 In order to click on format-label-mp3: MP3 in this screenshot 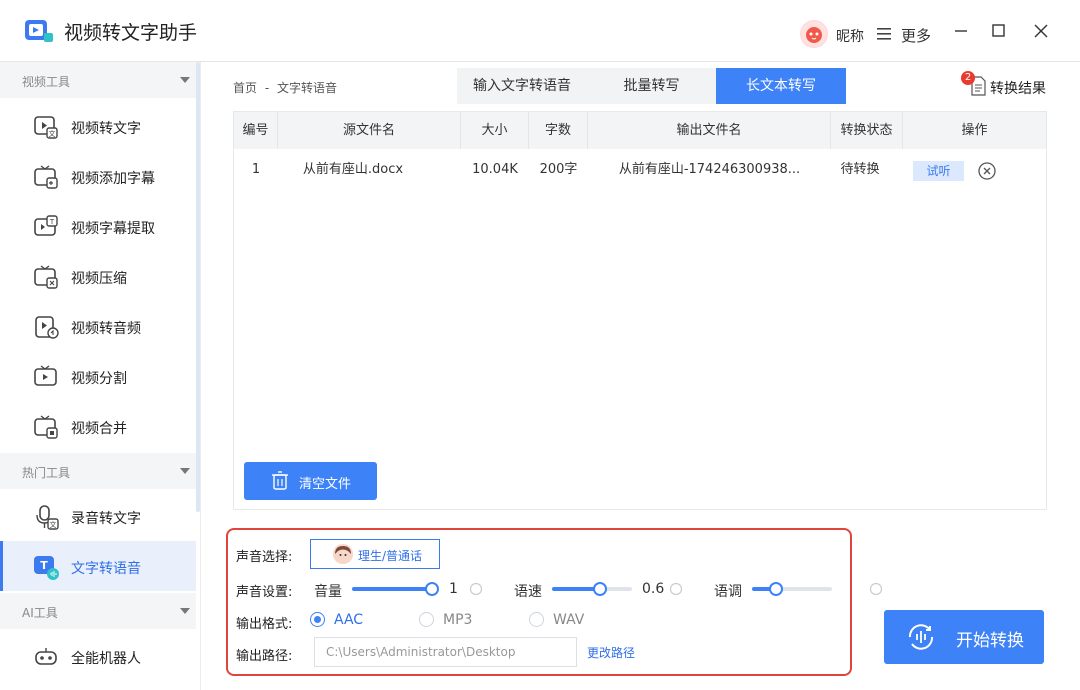, I will do `click(457, 620)`.